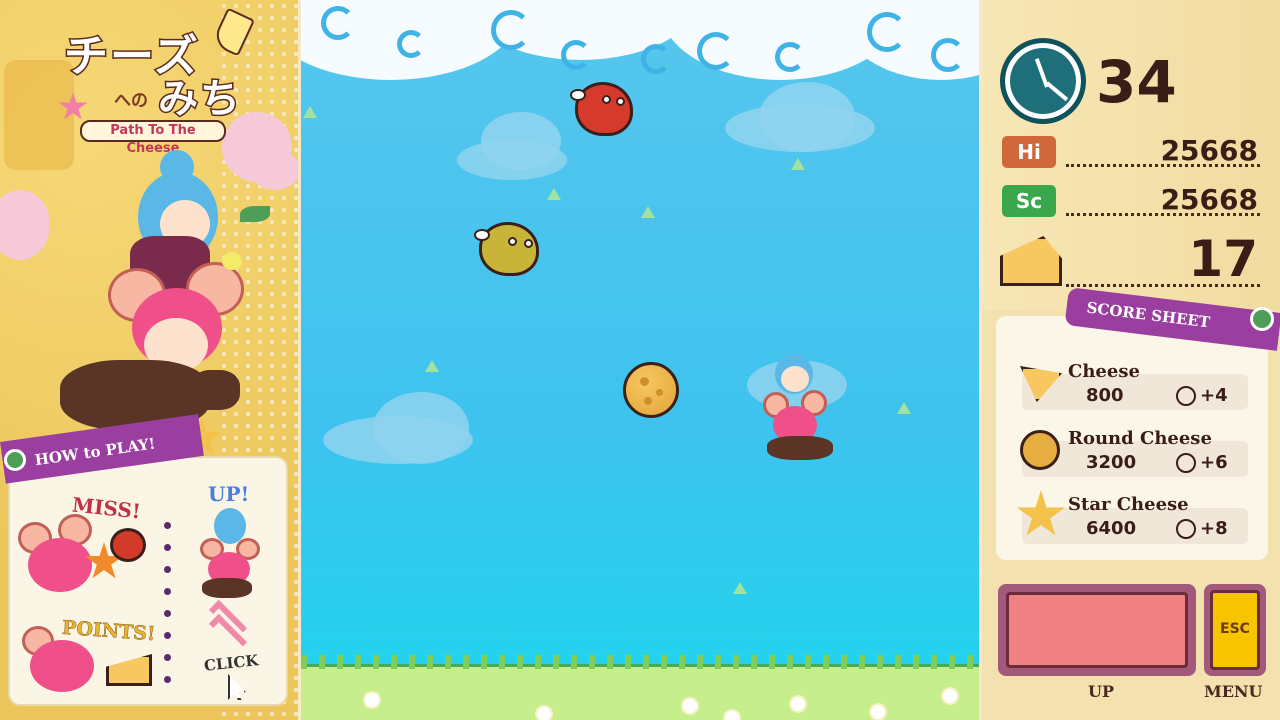  Describe the element at coordinates (1111, 462) in the screenshot. I see `score-sheet-item-points: 3200` at that location.